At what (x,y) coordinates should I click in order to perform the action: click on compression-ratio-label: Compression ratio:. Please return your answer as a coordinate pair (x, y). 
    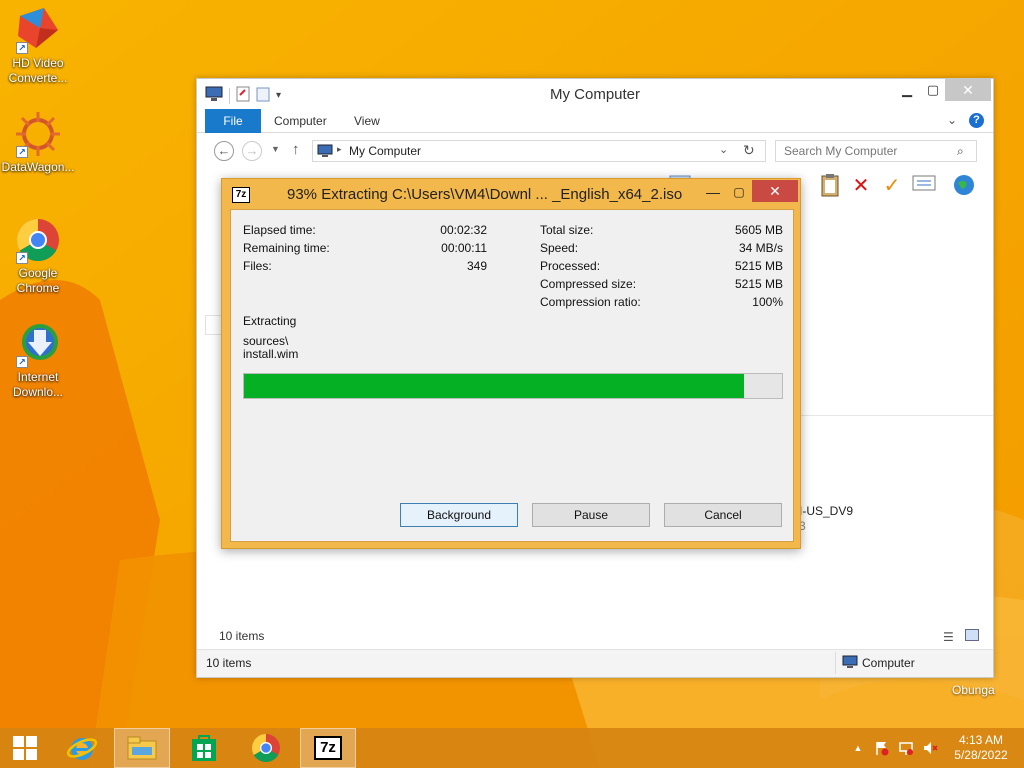
    Looking at the image, I should click on (590, 302).